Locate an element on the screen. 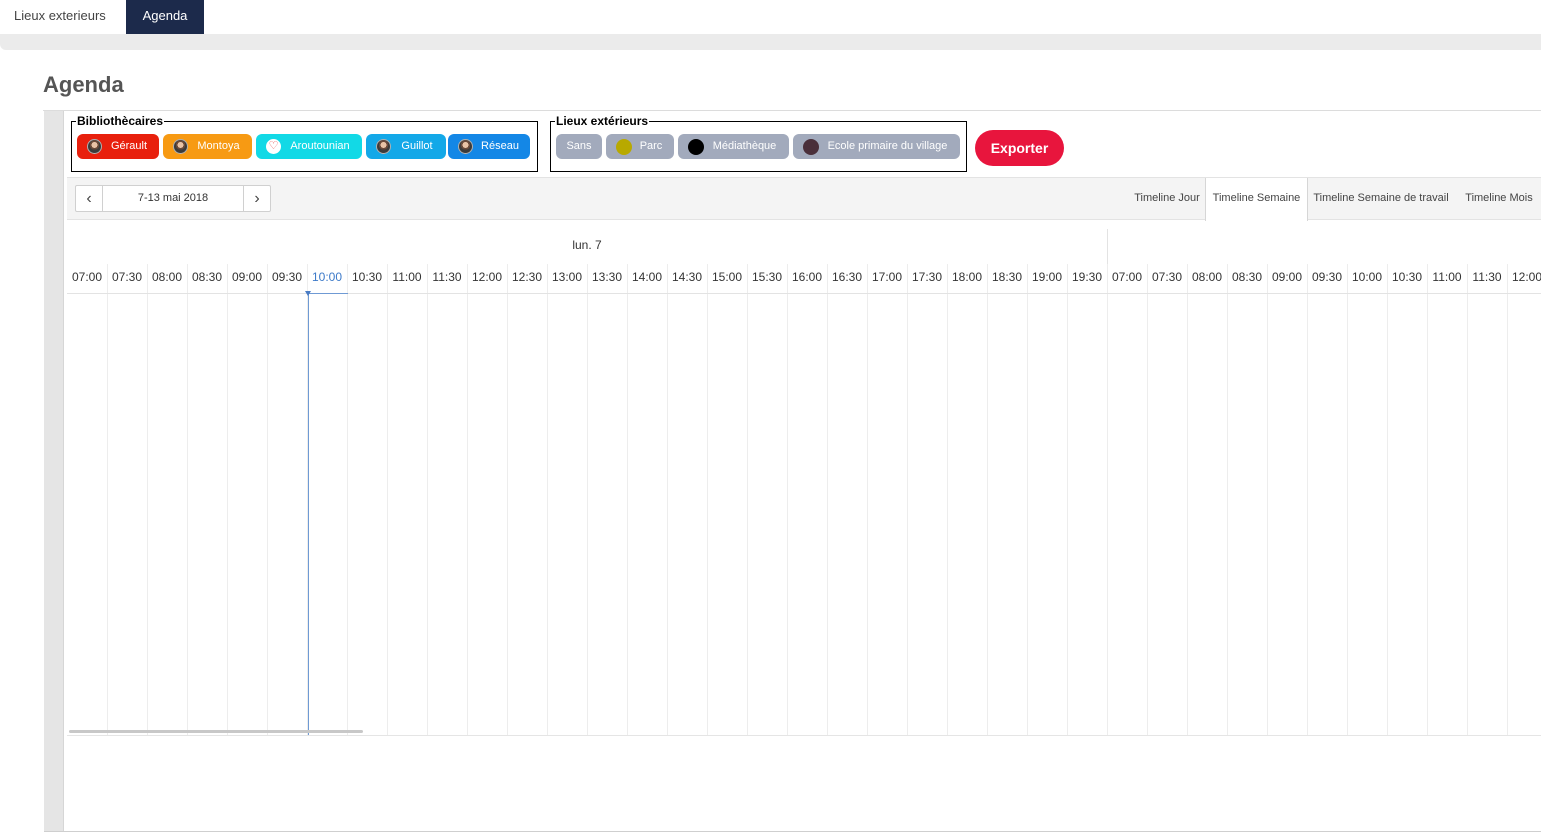  date-range-picker: 7-13 mai 2018 is located at coordinates (173, 198).